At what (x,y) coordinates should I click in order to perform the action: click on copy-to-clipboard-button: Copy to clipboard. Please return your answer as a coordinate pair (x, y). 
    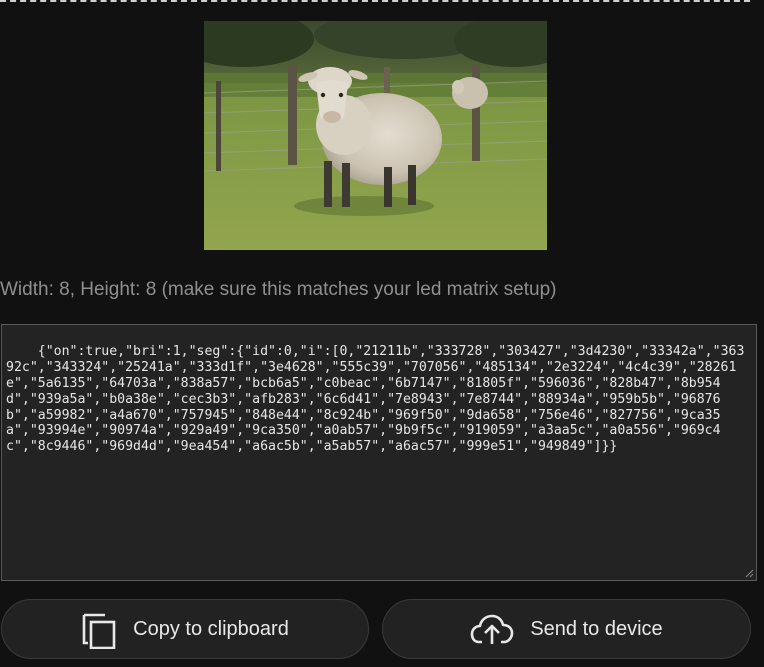
    Looking at the image, I should click on (185, 629).